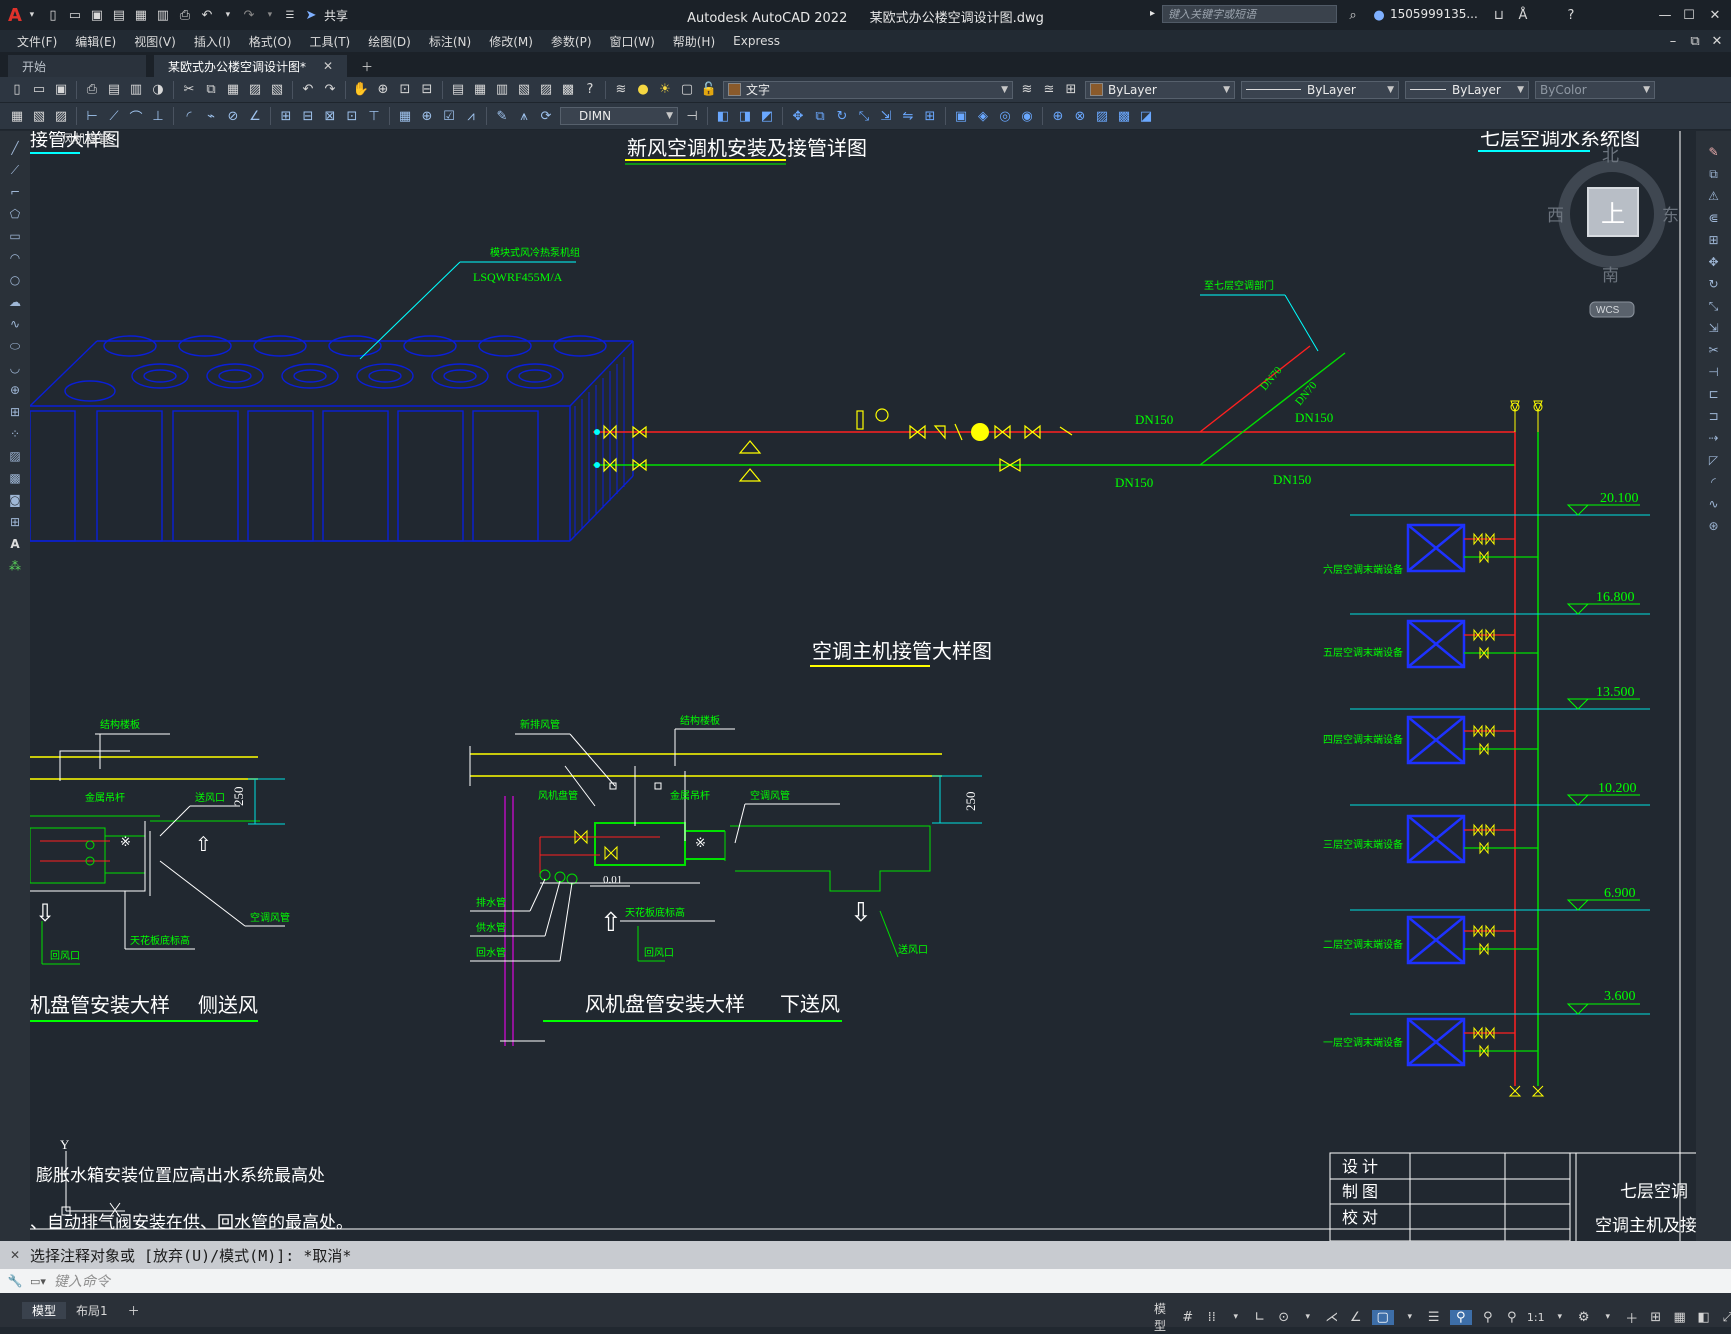  I want to click on break-icon: ⊐, so click(1714, 416).